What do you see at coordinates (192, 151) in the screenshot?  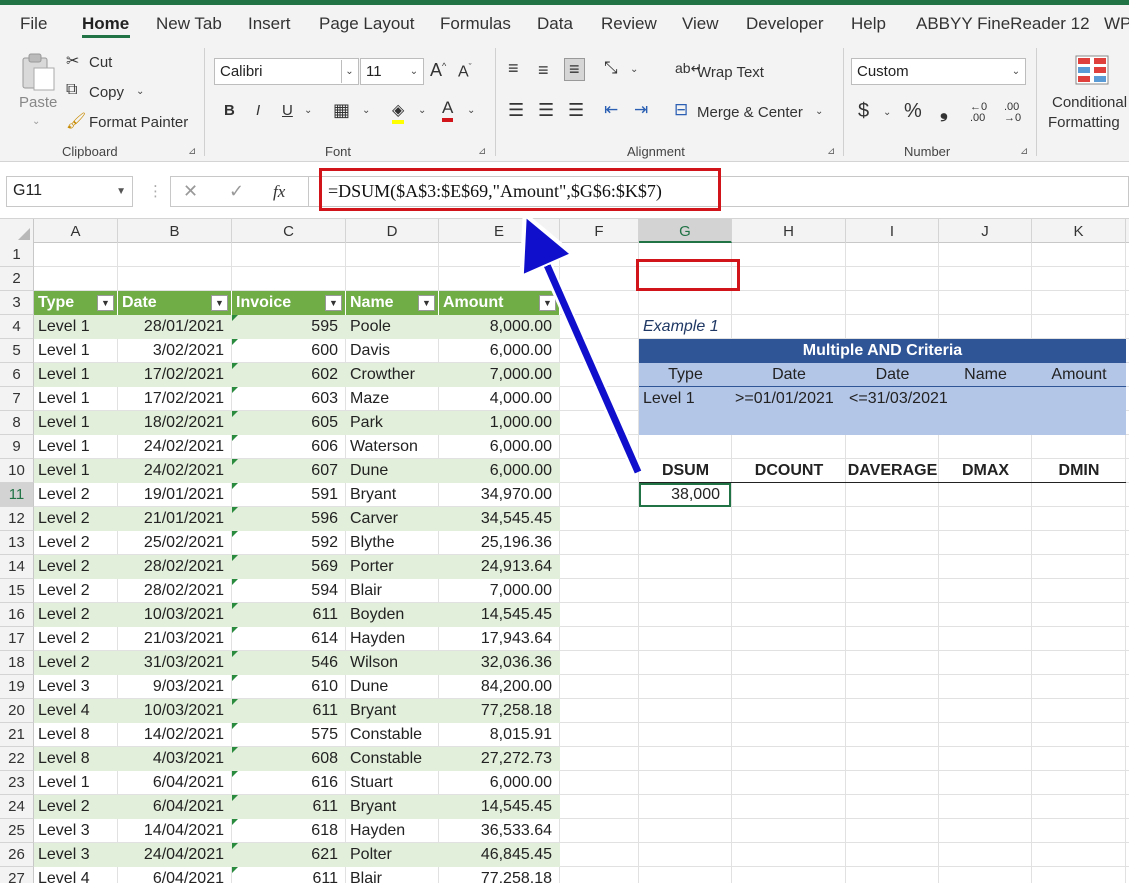 I see `clipboard-launcher-icon: ⊿` at bounding box center [192, 151].